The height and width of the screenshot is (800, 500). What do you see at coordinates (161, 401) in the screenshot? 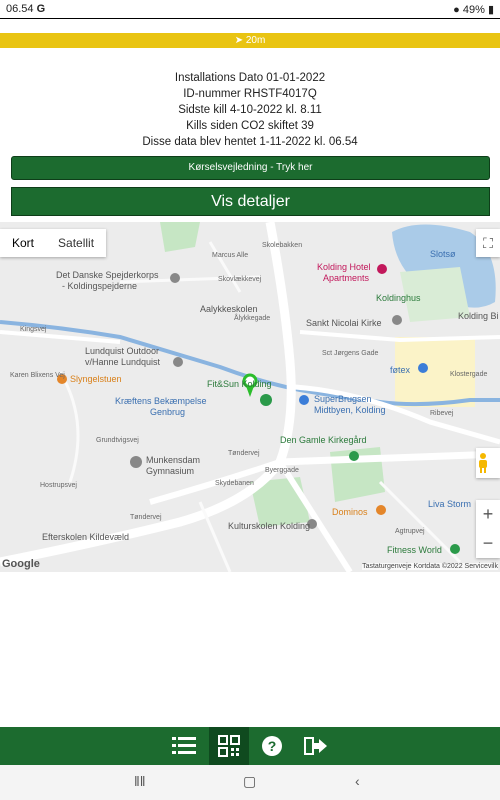
I see `map-label: Kræftens Bekæmpelse` at bounding box center [161, 401].